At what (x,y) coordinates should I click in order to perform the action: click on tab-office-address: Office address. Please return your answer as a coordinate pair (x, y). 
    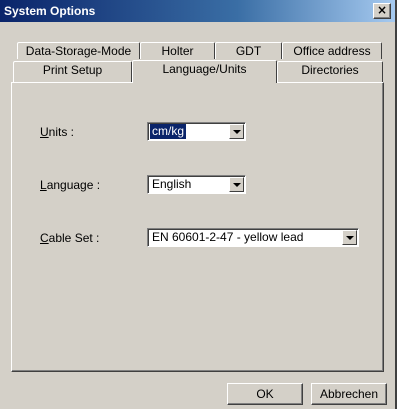
    Looking at the image, I should click on (332, 50).